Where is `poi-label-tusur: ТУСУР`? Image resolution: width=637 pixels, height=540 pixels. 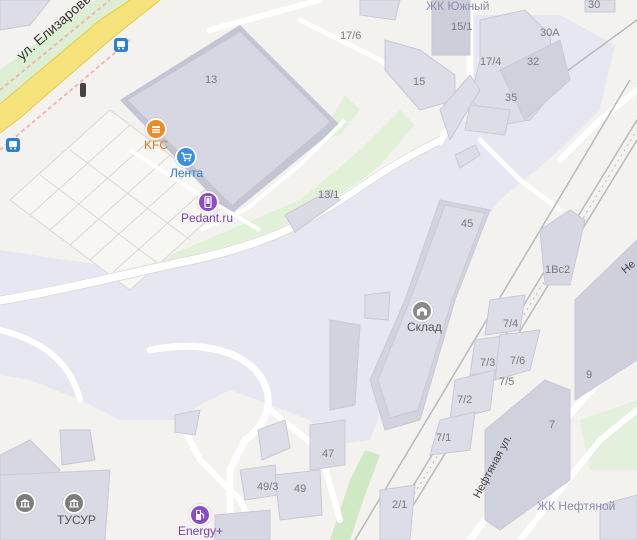 poi-label-tusur: ТУСУР is located at coordinates (76, 520).